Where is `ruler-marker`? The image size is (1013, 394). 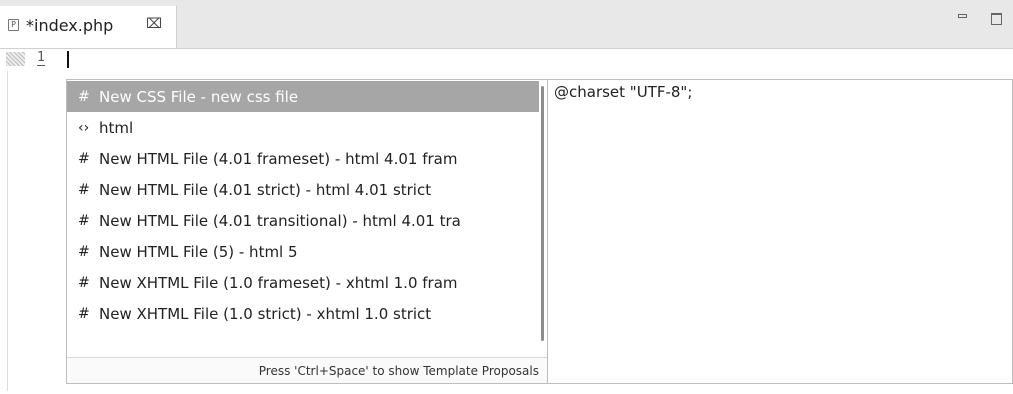
ruler-marker is located at coordinates (15, 59).